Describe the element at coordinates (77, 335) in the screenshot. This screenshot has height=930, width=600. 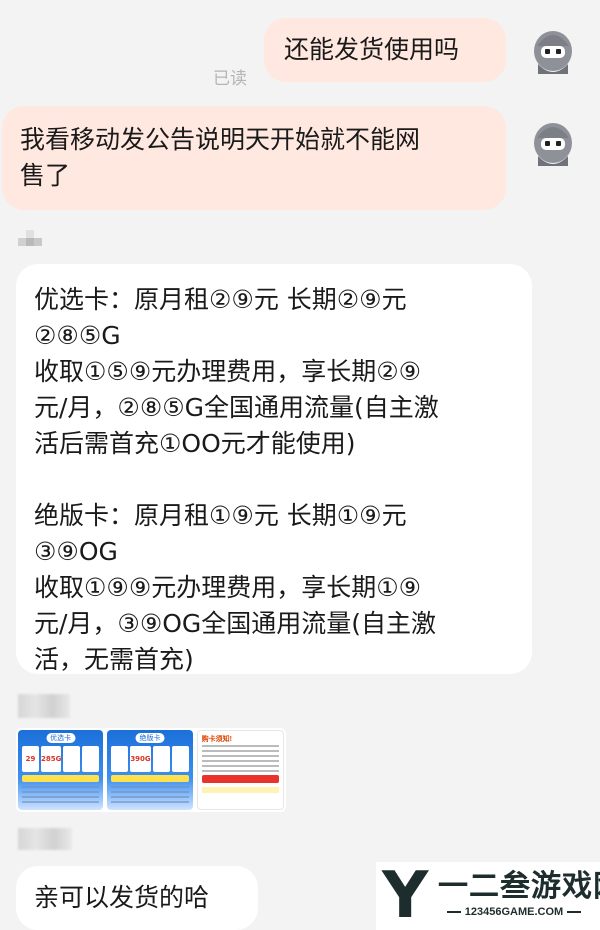
I see `message-line: ②⑧⑤G` at that location.